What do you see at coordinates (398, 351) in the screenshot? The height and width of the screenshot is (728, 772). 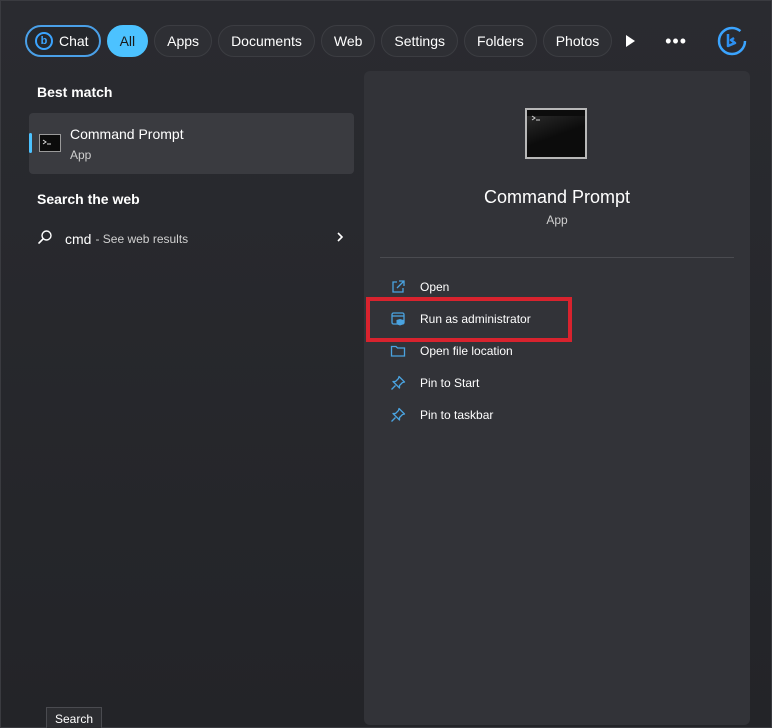 I see `folder-icon` at bounding box center [398, 351].